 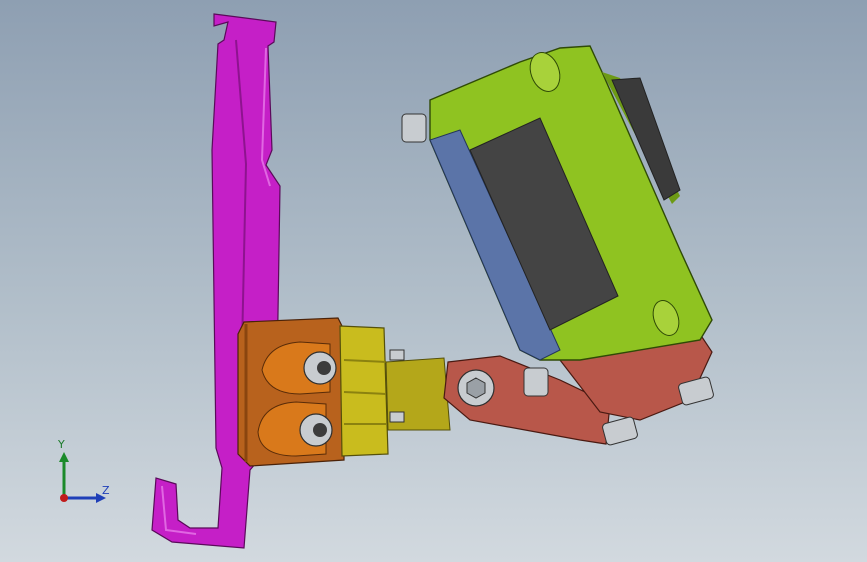 What do you see at coordinates (216, 281) in the screenshot?
I see `hook-bracket` at bounding box center [216, 281].